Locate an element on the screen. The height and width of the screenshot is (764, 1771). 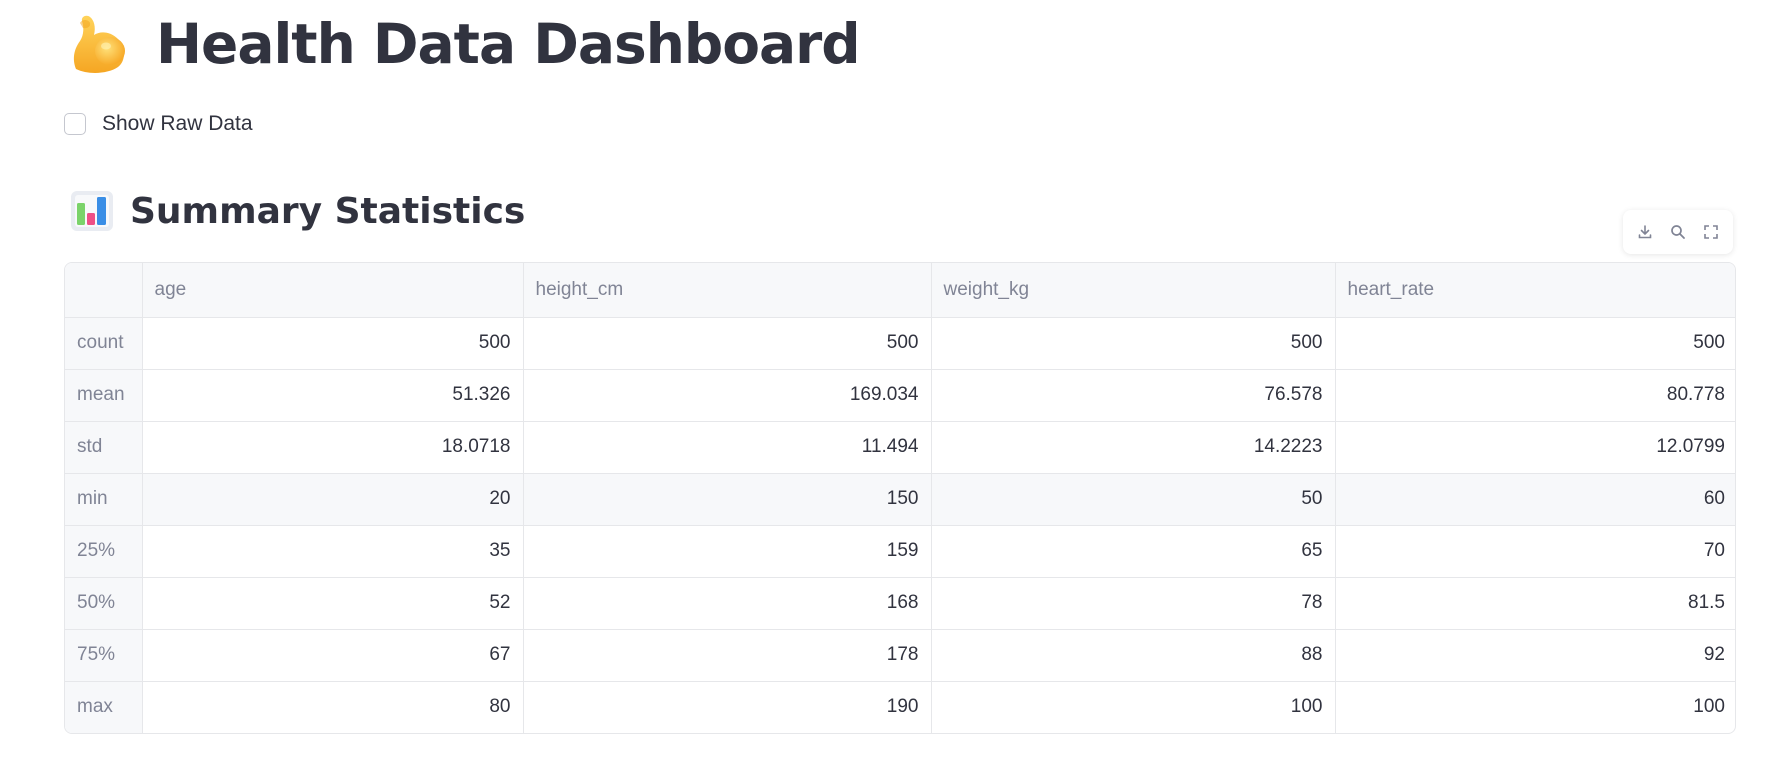
table-cell: 65 is located at coordinates (1133, 551).